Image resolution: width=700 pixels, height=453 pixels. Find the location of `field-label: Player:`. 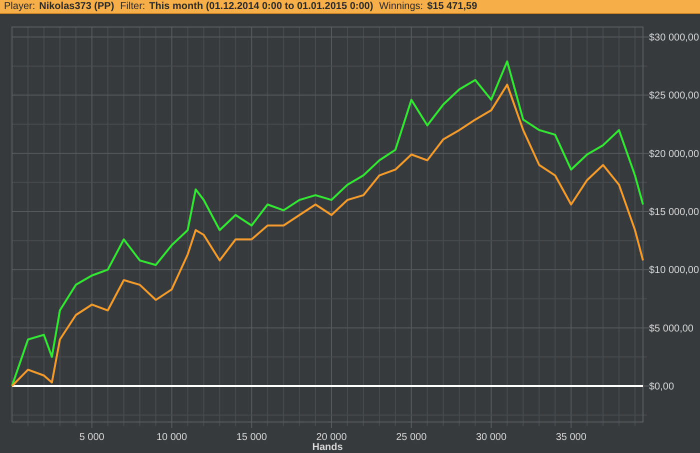

field-label: Player: is located at coordinates (20, 6).